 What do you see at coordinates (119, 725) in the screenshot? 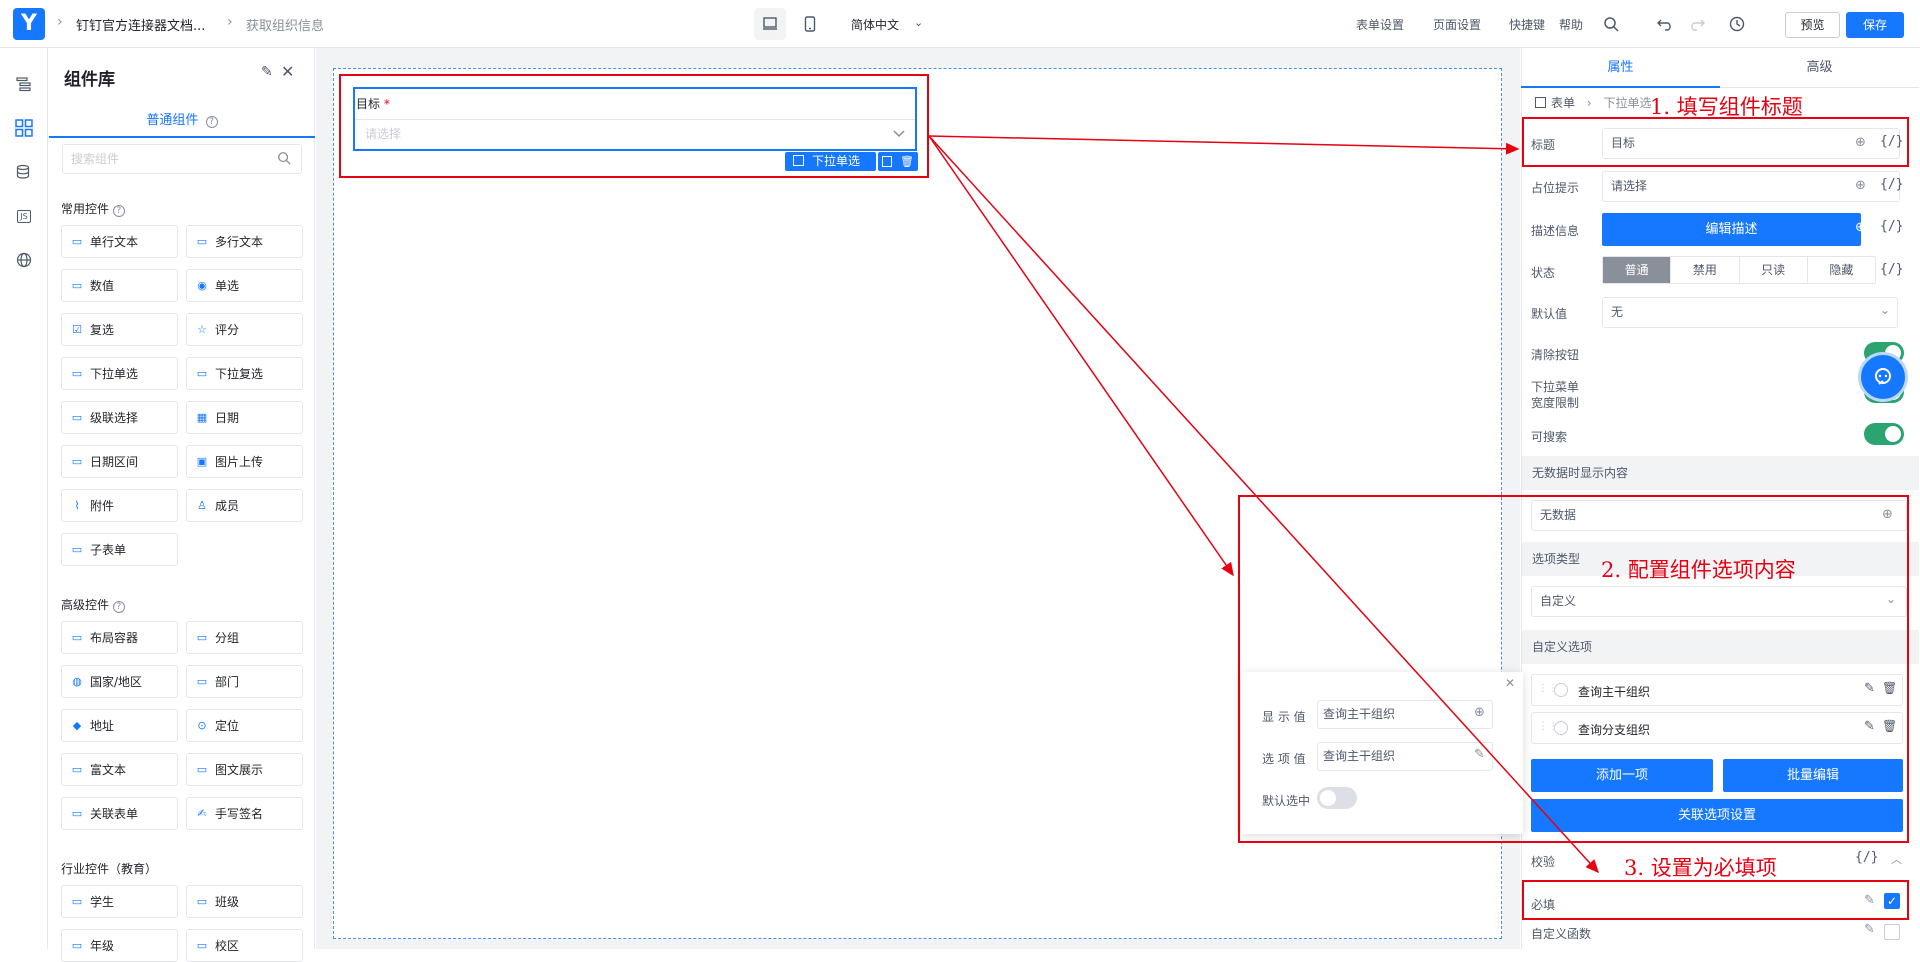
I see `component-item: ◆ 地址` at bounding box center [119, 725].